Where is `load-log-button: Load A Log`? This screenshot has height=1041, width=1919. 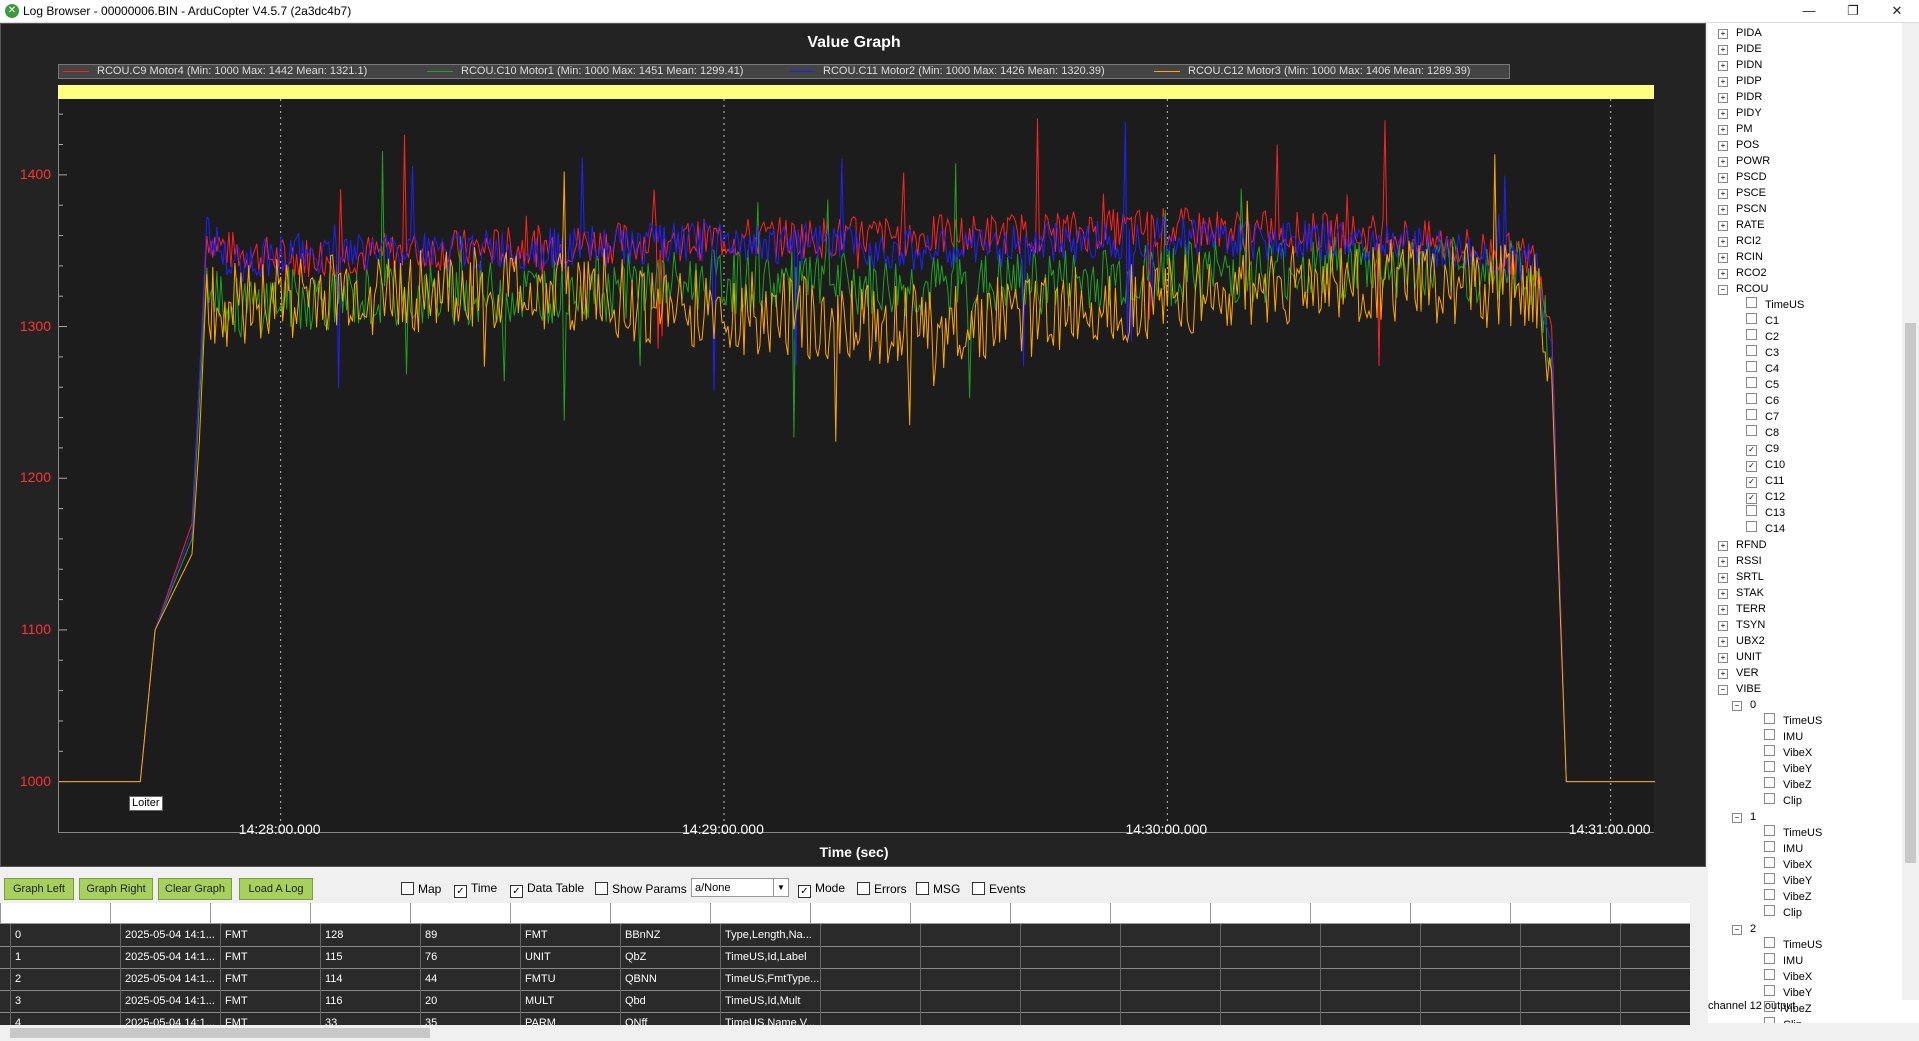
load-log-button: Load A Log is located at coordinates (276, 889).